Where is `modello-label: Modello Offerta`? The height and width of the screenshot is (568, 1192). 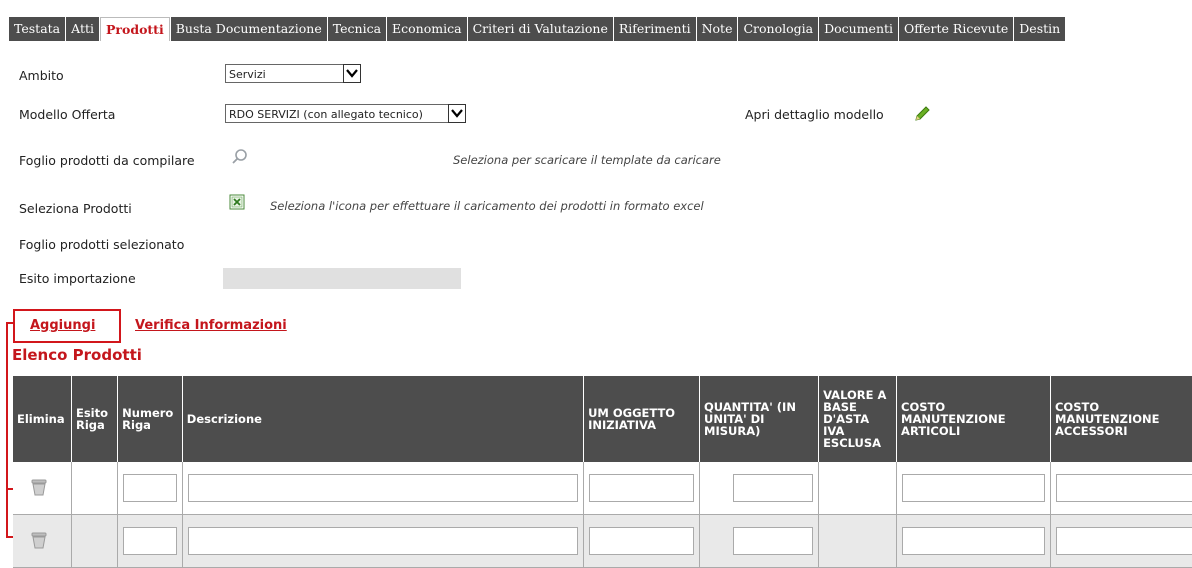 modello-label: Modello Offerta is located at coordinates (67, 114).